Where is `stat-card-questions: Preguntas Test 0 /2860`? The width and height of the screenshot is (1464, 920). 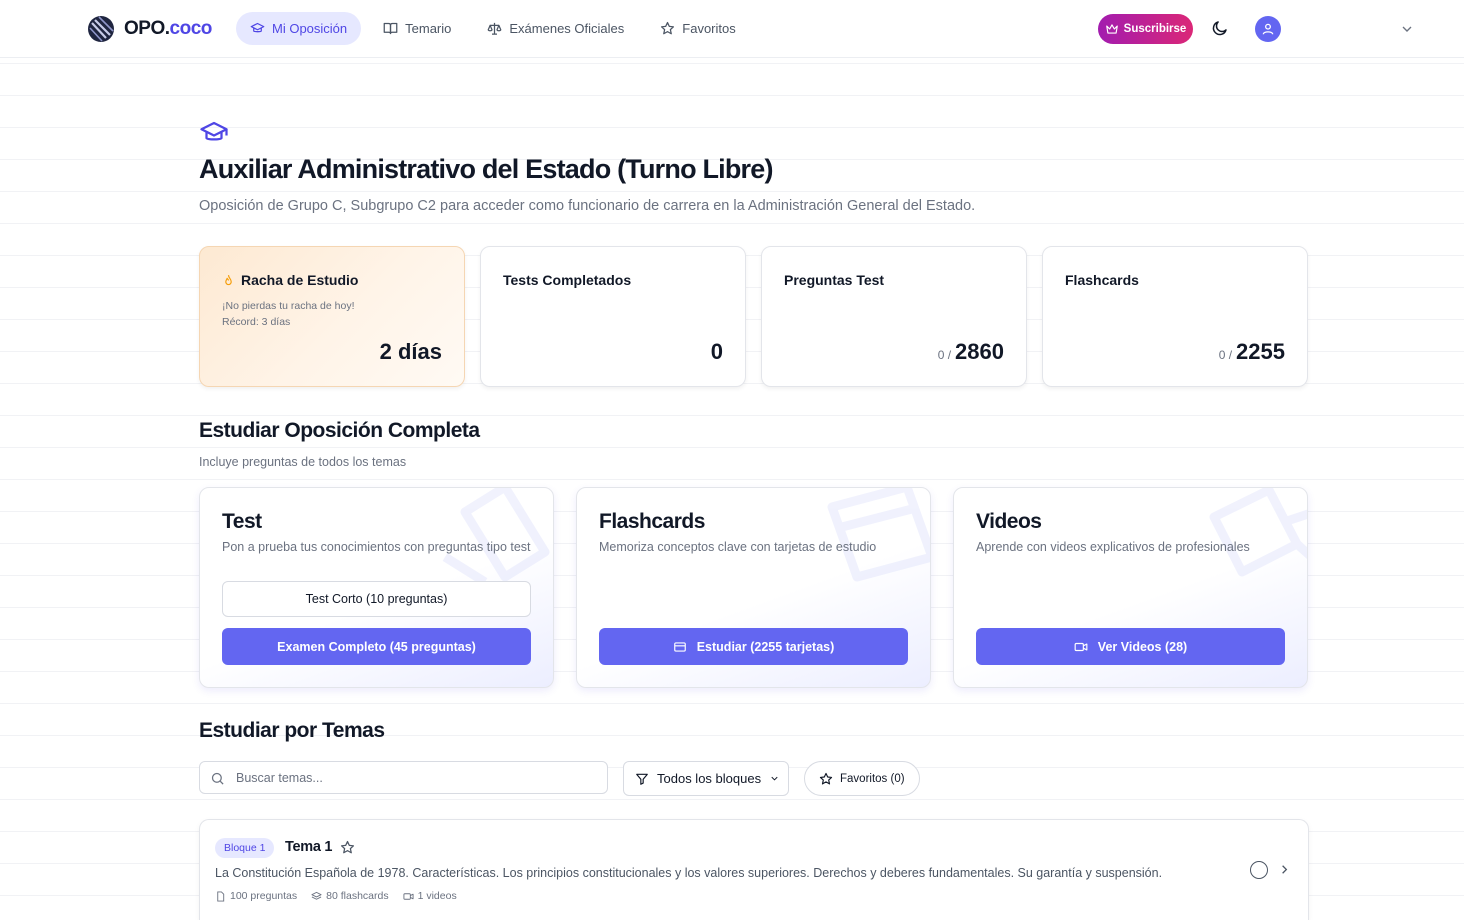
stat-card-questions: Preguntas Test 0 /2860 is located at coordinates (894, 316).